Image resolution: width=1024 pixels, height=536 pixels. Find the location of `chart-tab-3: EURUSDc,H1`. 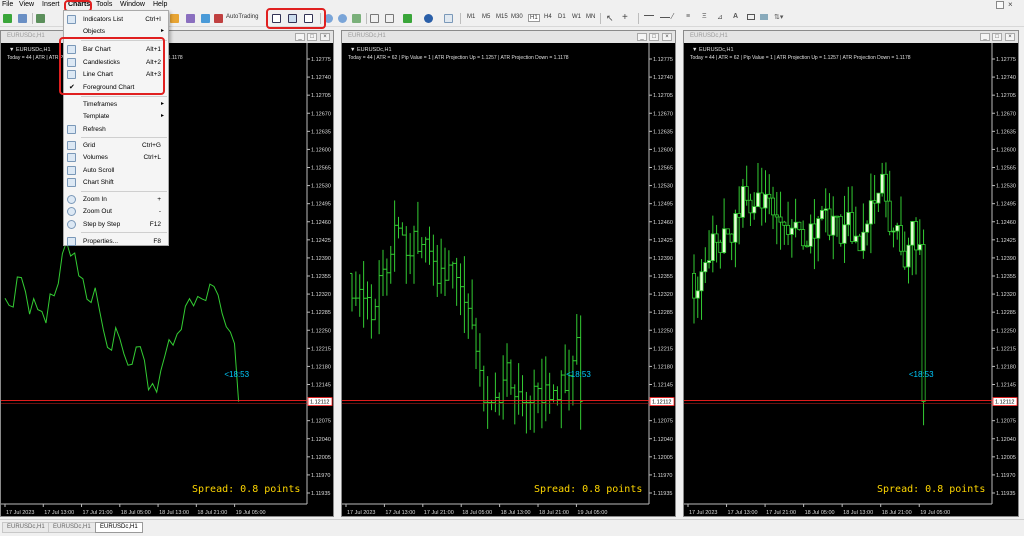

chart-tab-3: EURUSDc,H1 is located at coordinates (119, 527).